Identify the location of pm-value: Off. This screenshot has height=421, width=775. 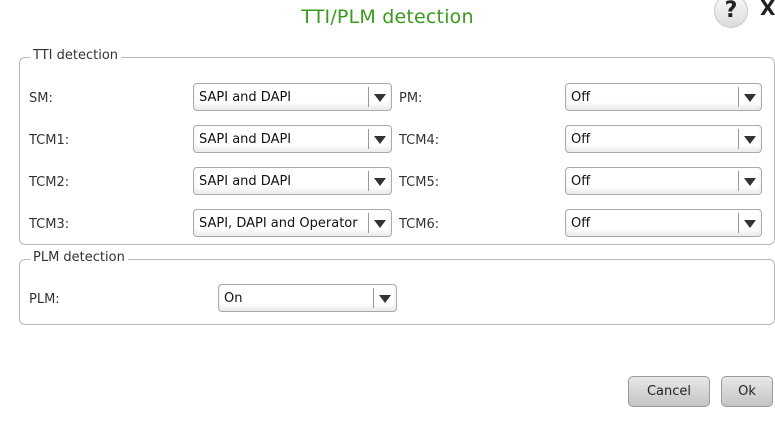
(581, 97).